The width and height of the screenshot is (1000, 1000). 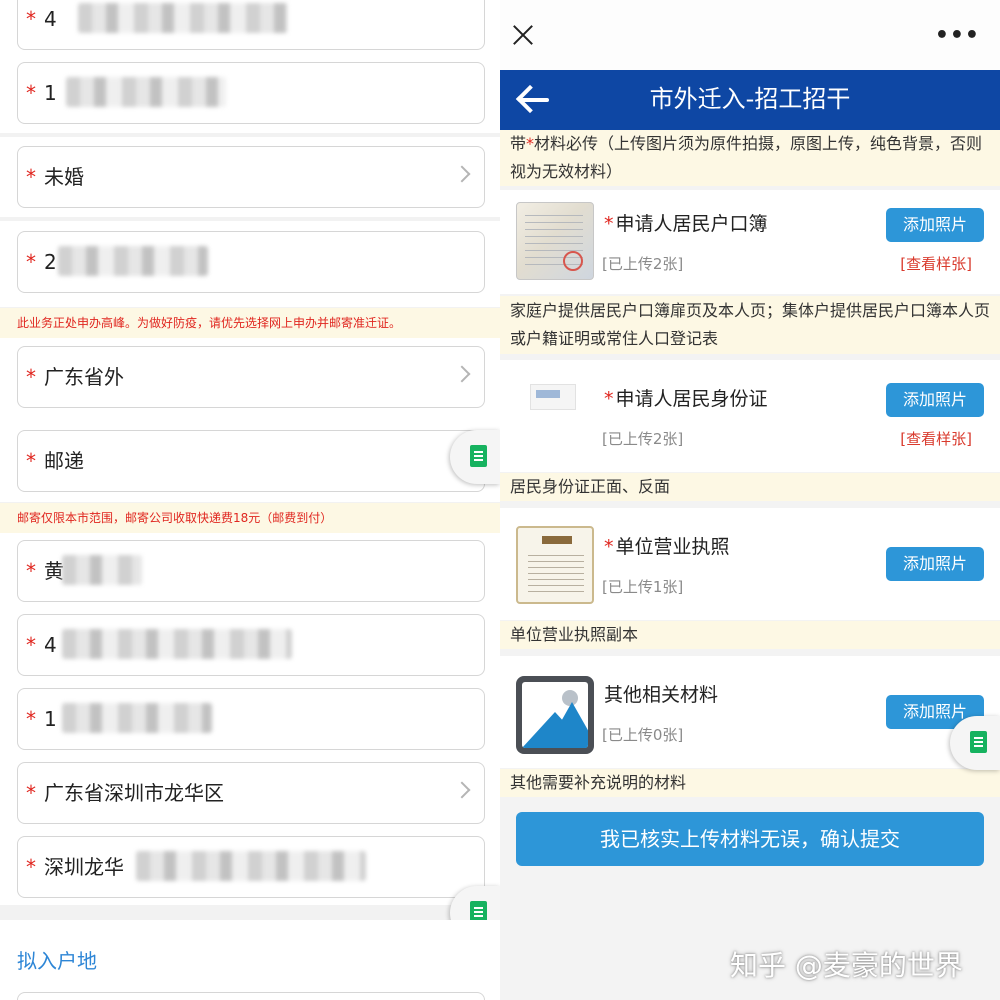 I want to click on material-card: * 申请人居民身份证 [已上传2张] 添加照片 [查看样张], so click(x=750, y=416).